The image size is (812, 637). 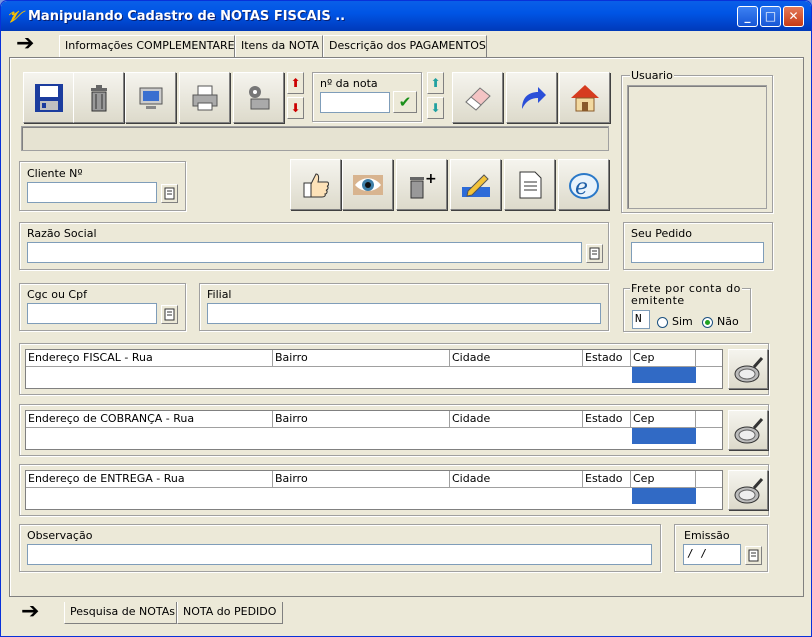 I want to click on minimize-button: _, so click(x=747, y=16).